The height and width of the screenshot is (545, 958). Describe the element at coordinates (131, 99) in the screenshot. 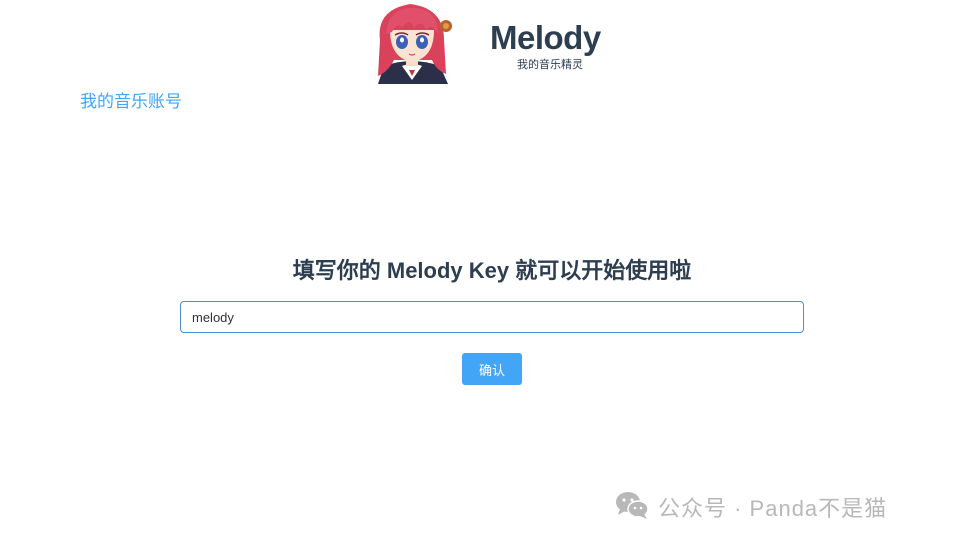

I see `my-music-account-link: 我的音乐账号` at that location.